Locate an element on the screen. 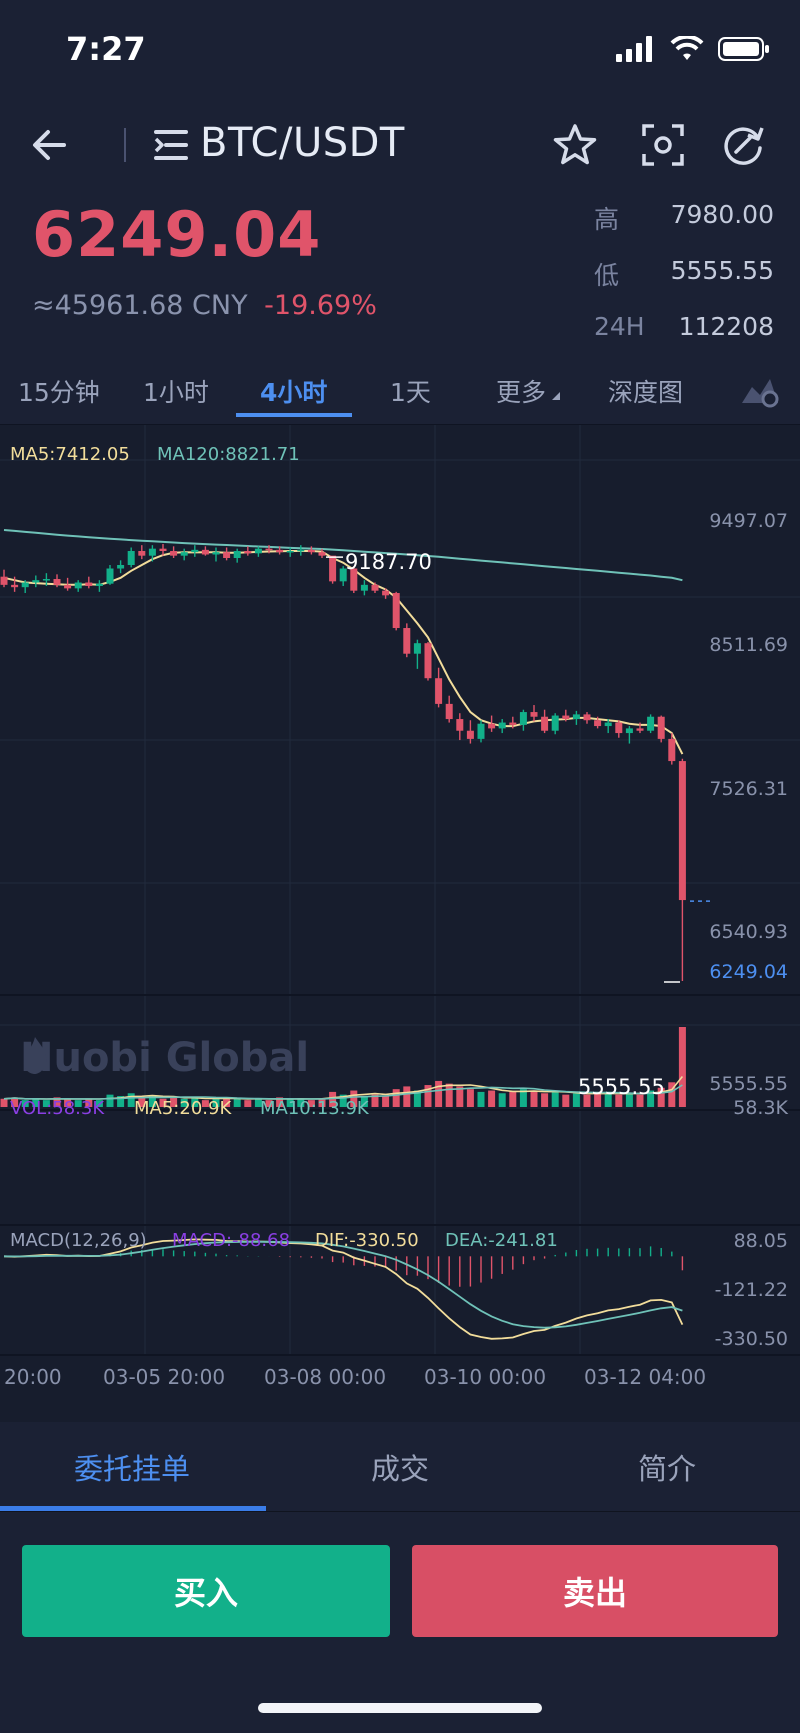 Image resolution: width=800 pixels, height=1733 pixels. stat-high: 高 7980.00 is located at coordinates (684, 218).